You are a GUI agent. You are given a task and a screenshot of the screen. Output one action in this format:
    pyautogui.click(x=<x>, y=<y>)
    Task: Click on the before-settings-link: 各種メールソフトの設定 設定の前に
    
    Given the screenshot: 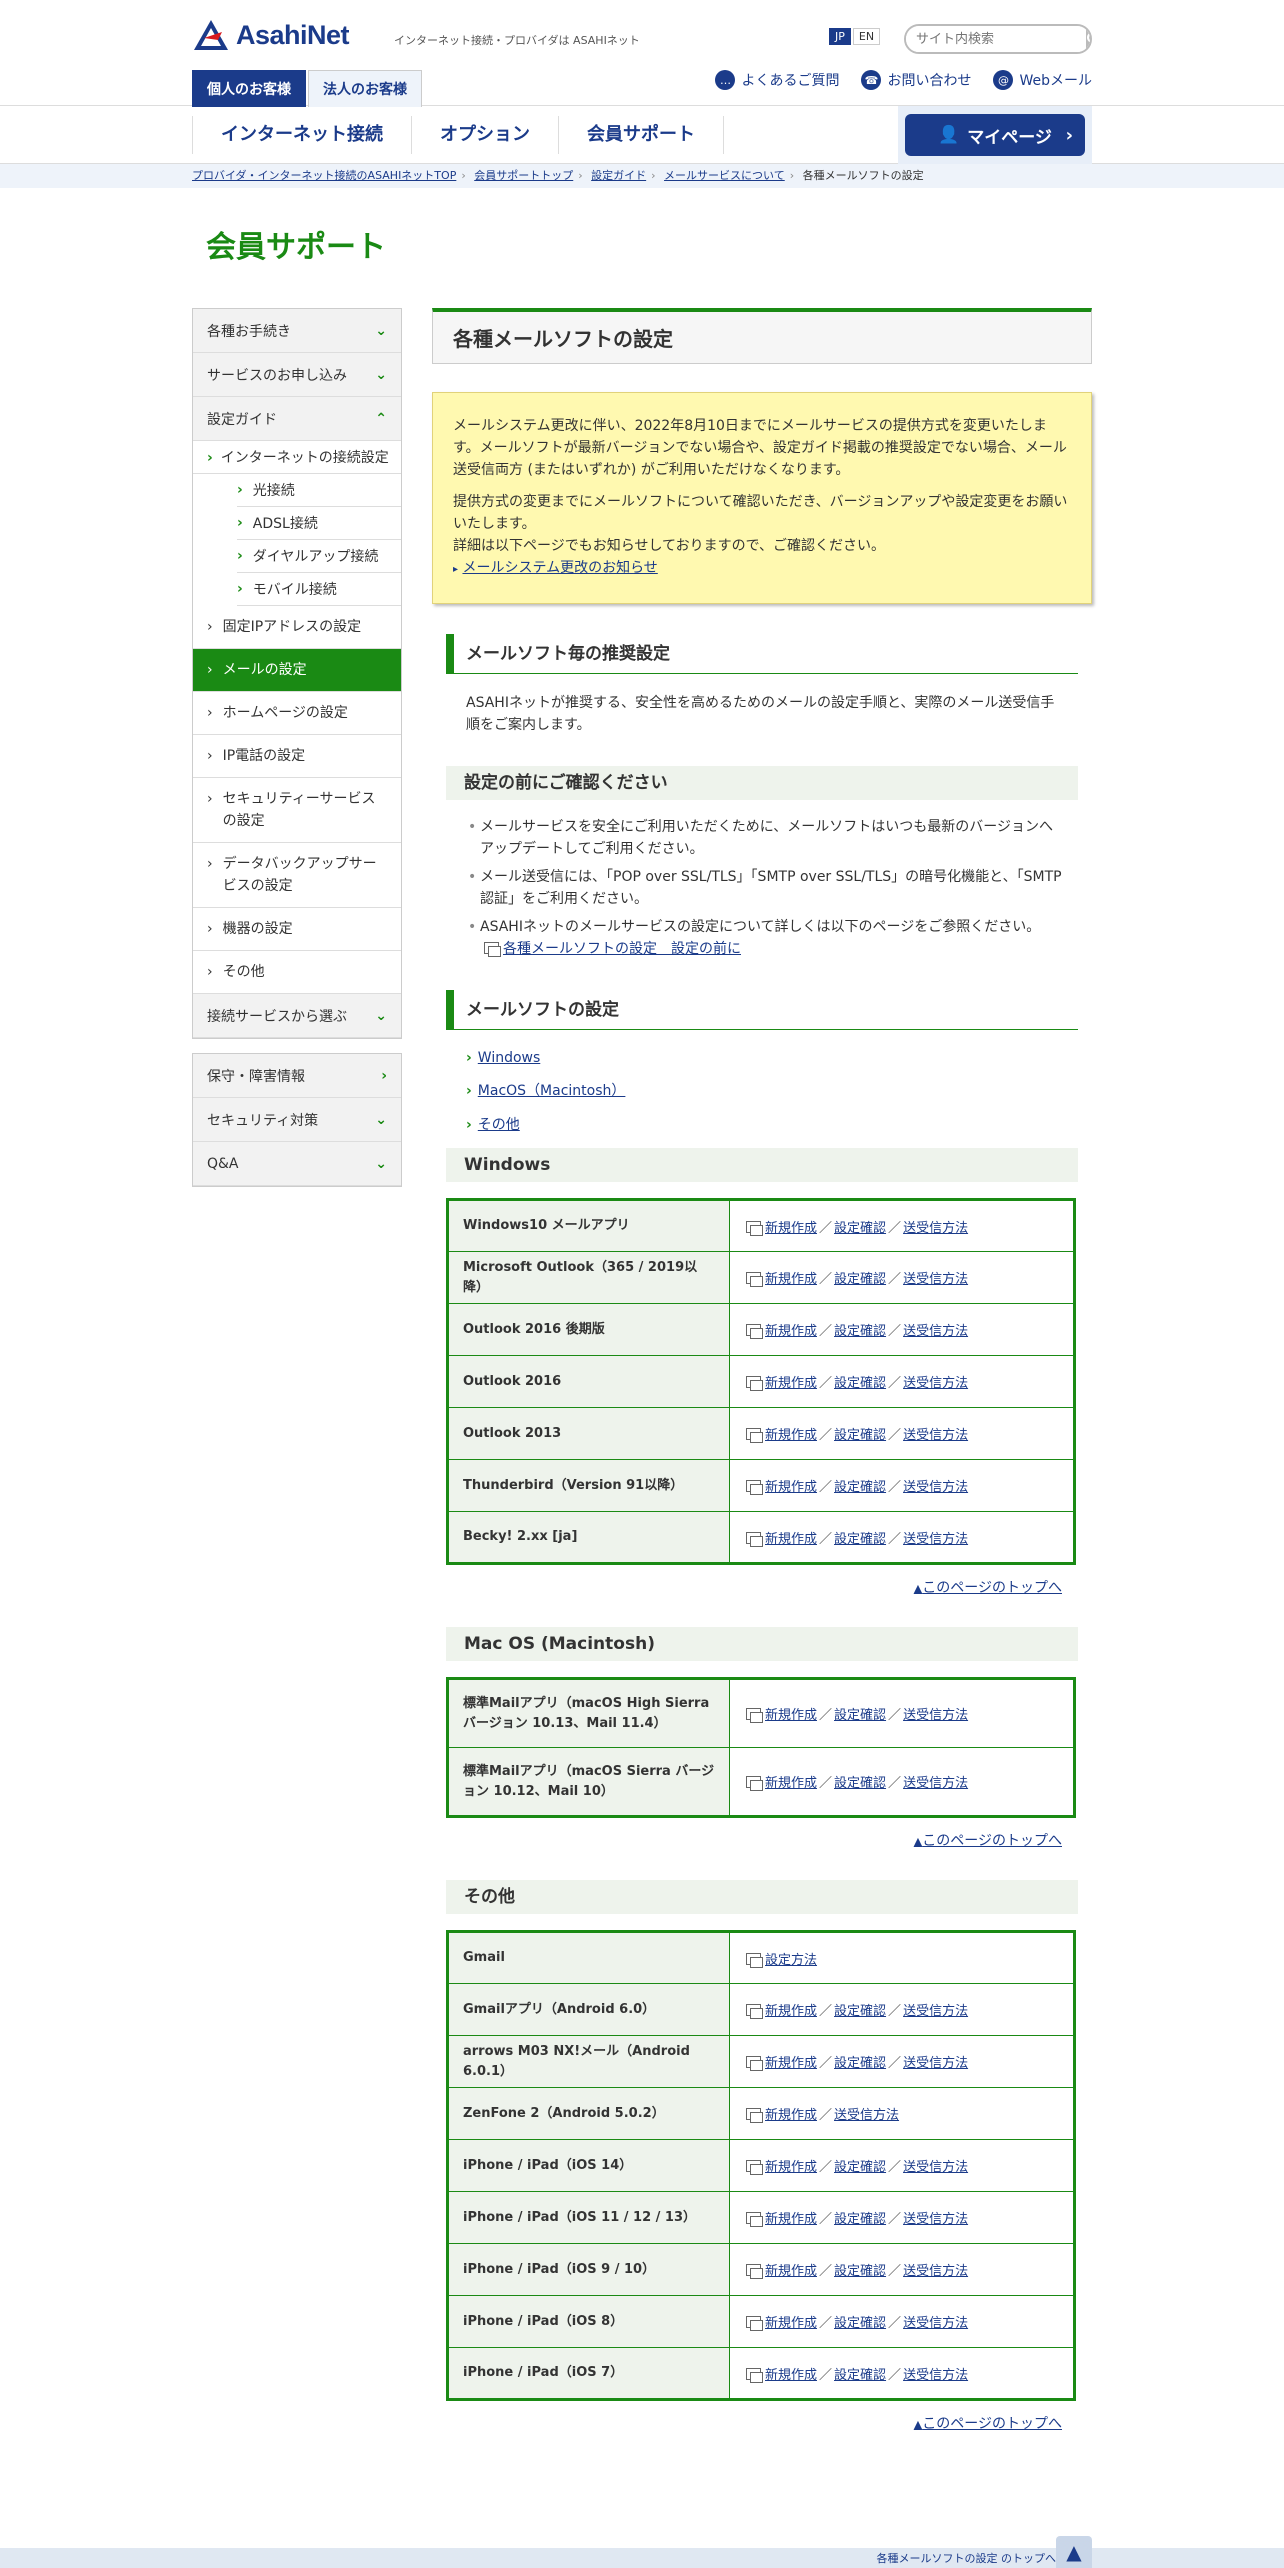 What is the action you would take?
    pyautogui.click(x=622, y=949)
    